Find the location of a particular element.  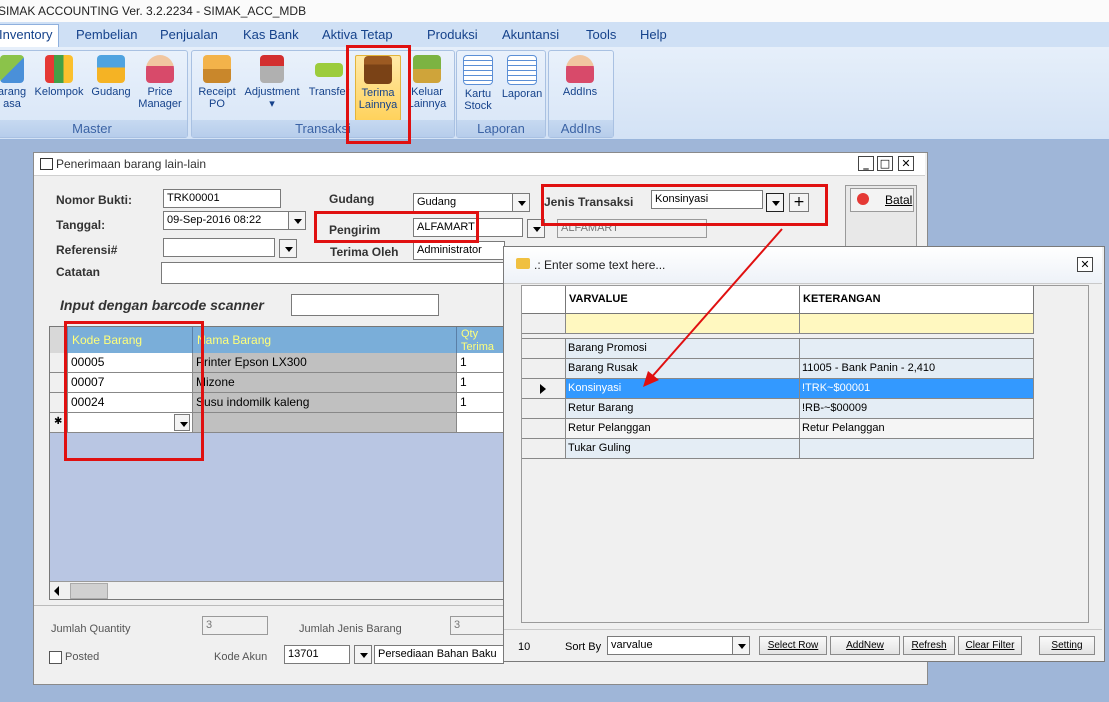

annotation-arrow is located at coordinates (713, 307).